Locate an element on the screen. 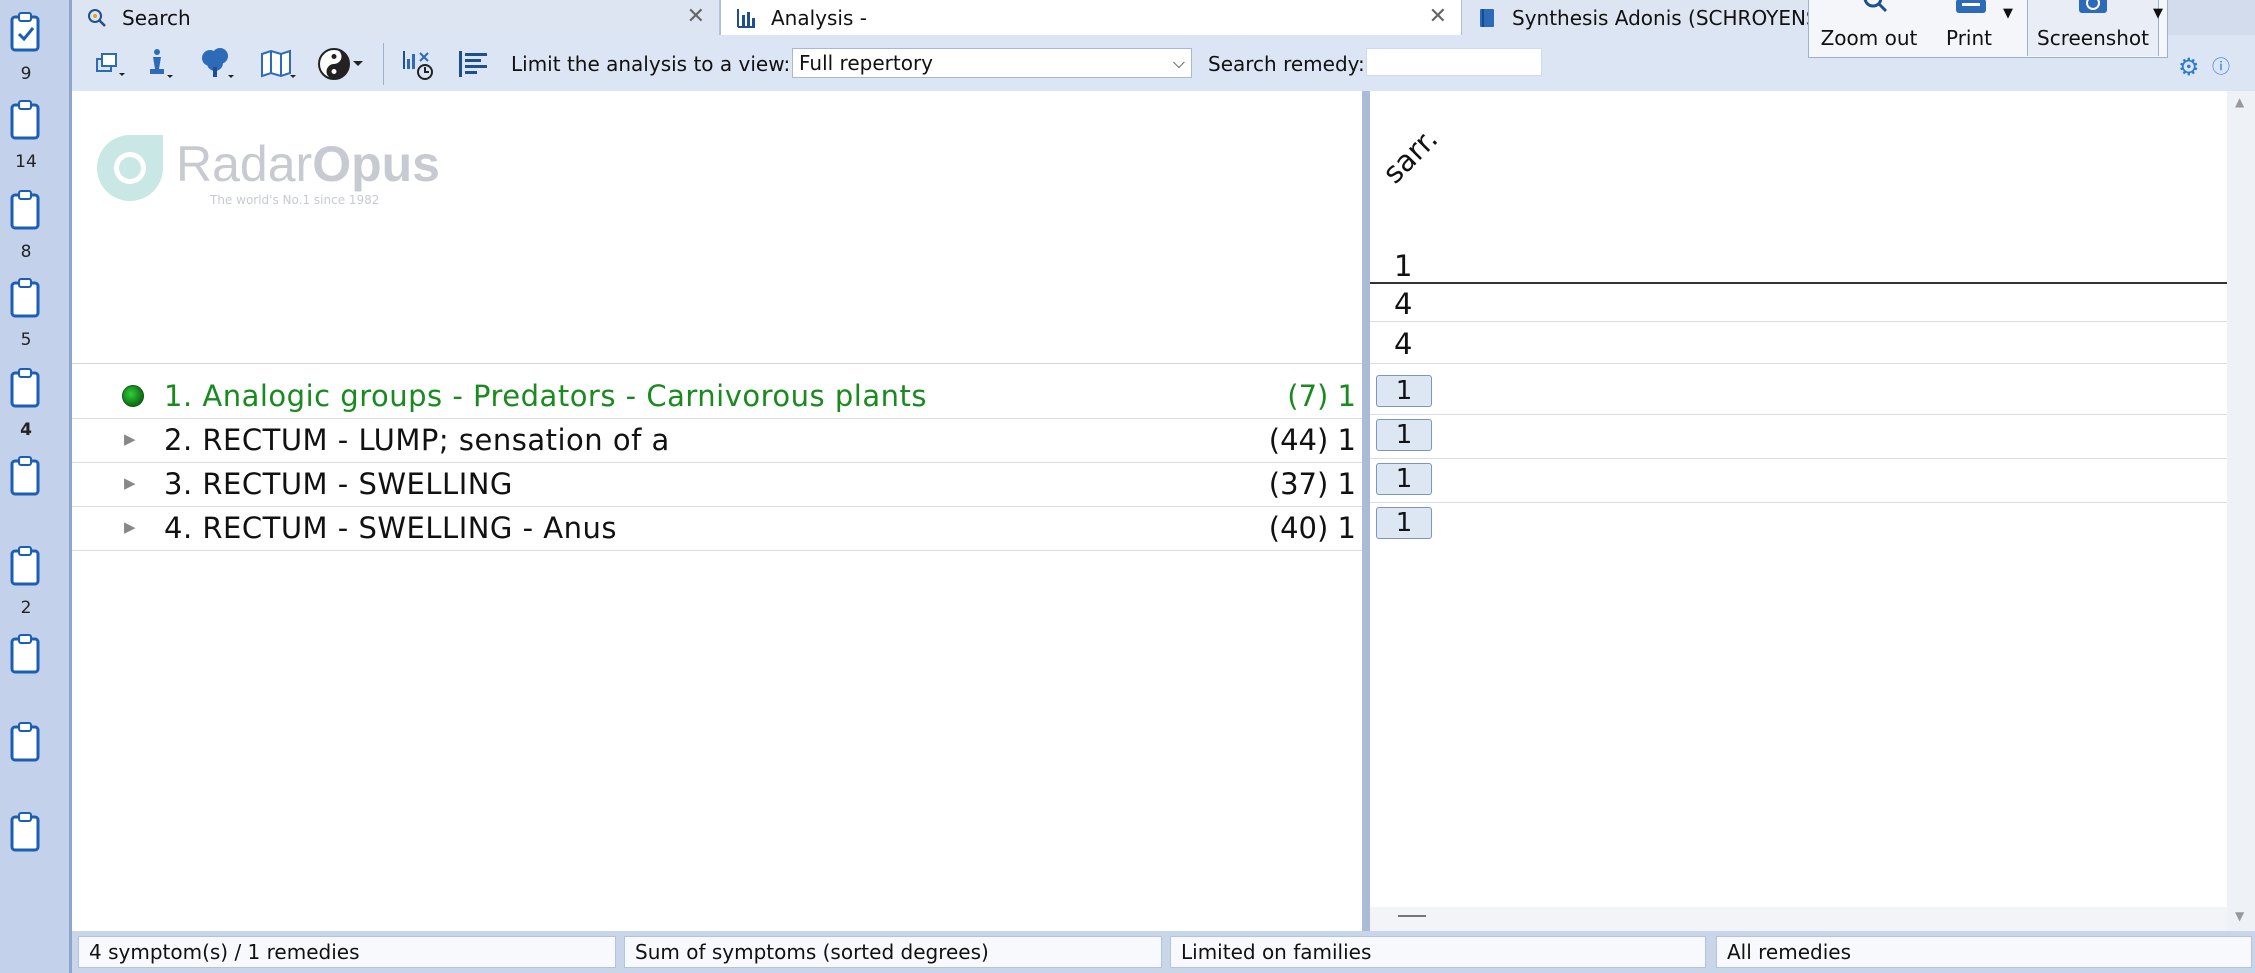  clipboard-10-button is located at coordinates (26, 833).